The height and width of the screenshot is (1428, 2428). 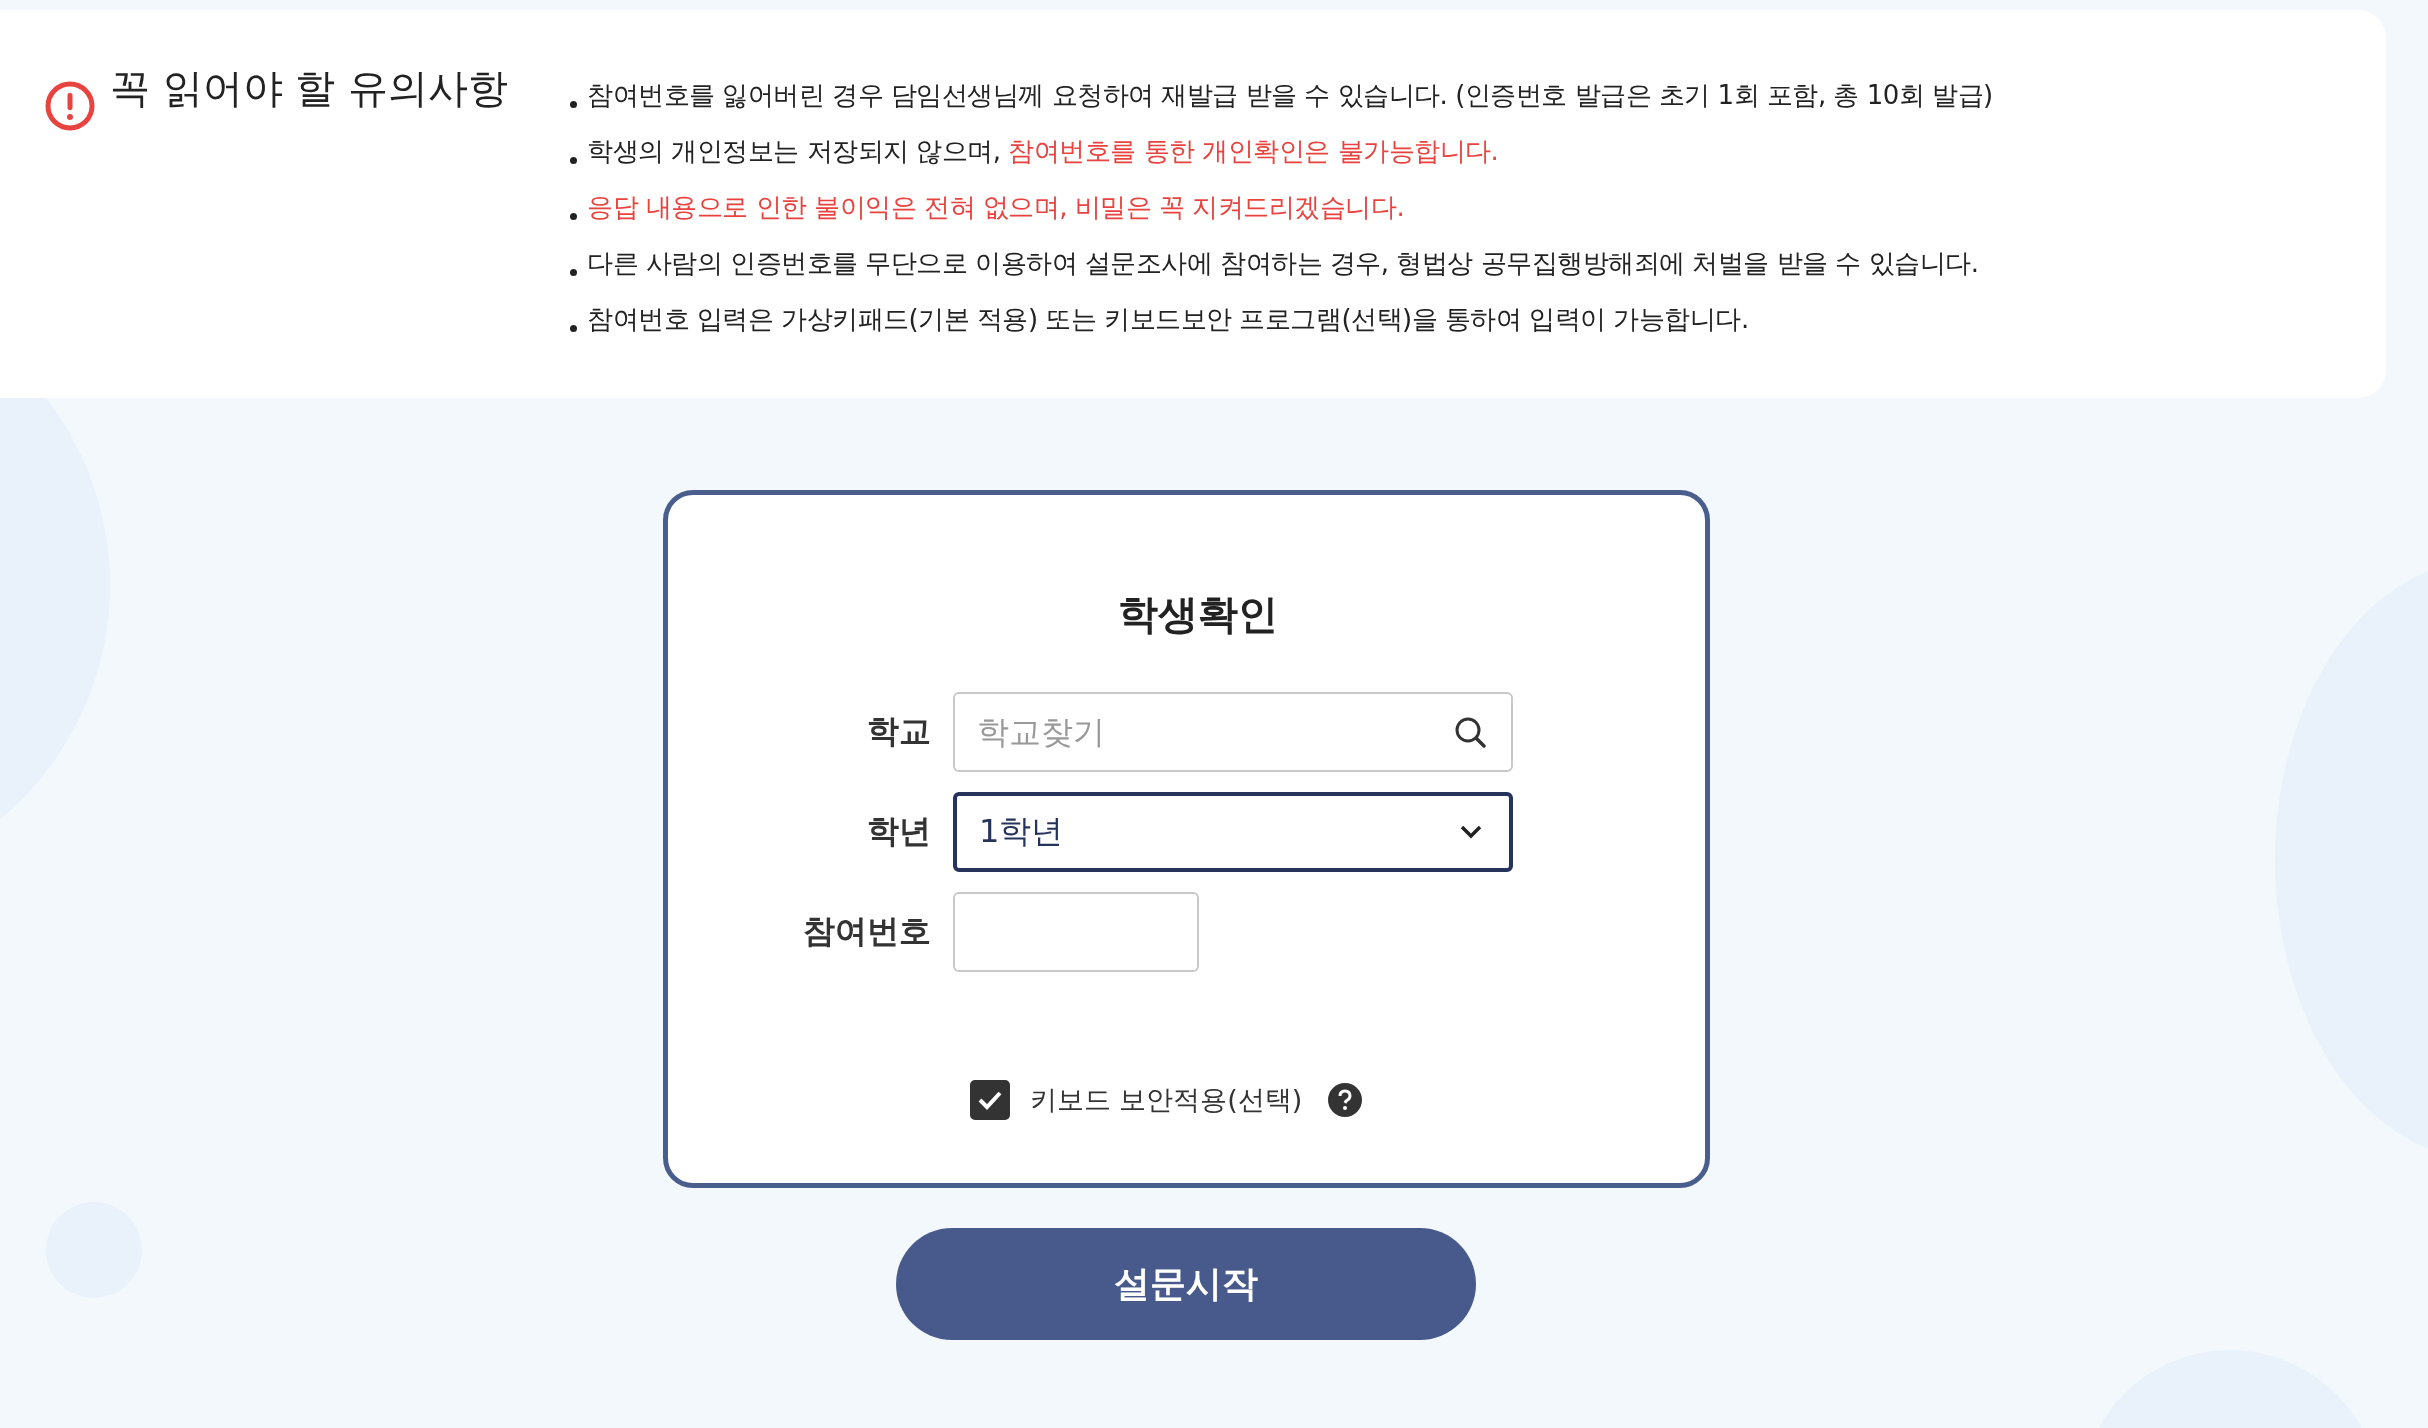 What do you see at coordinates (898, 831) in the screenshot?
I see `field-label: 학년` at bounding box center [898, 831].